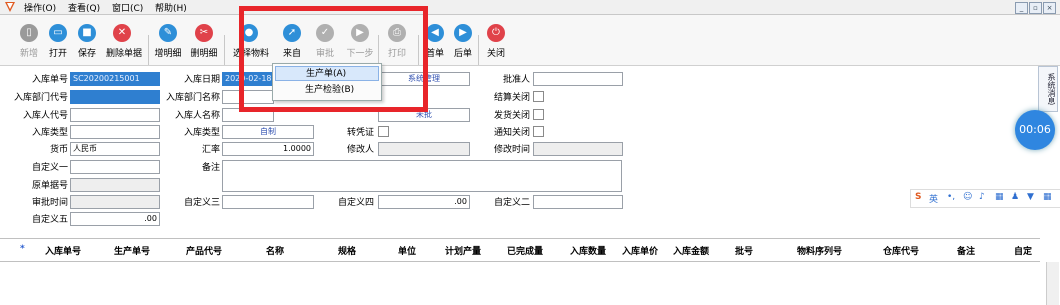  Describe the element at coordinates (640, 250) in the screenshot. I see `col-in-price: 入库单价` at that location.